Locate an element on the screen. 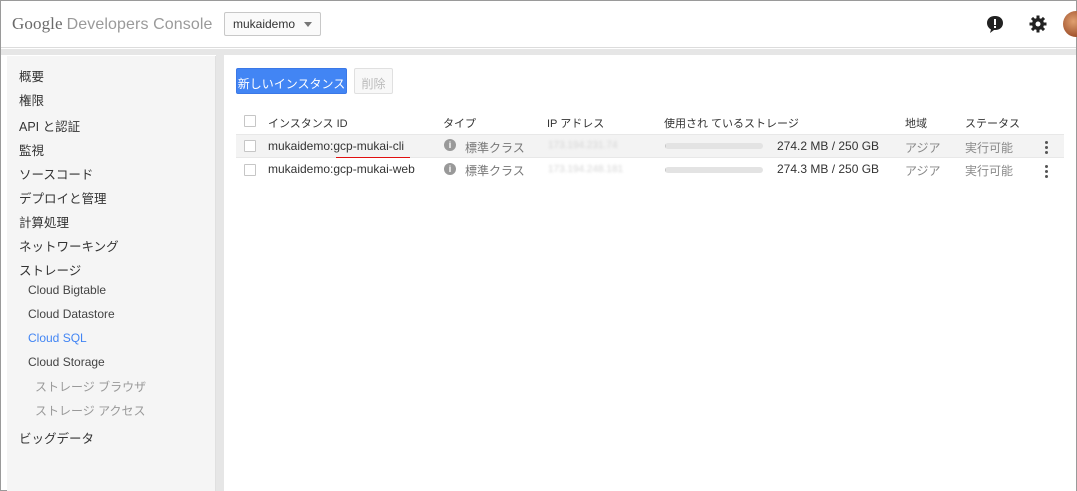  col-header-ip: IP アドレス is located at coordinates (575, 123).